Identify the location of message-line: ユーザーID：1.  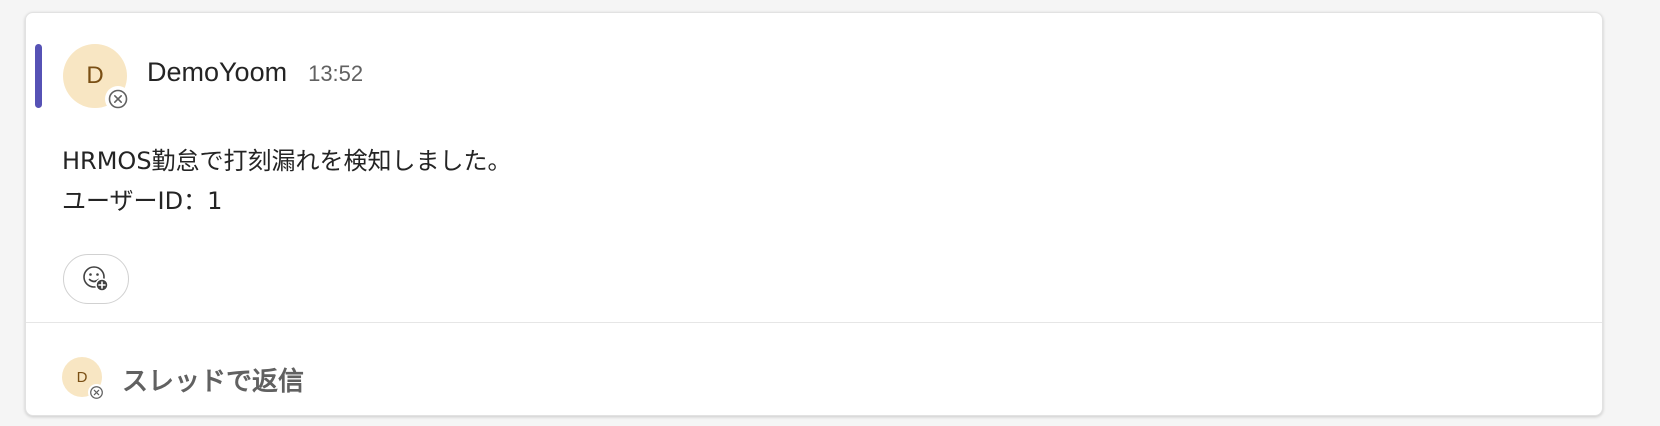
(142, 201).